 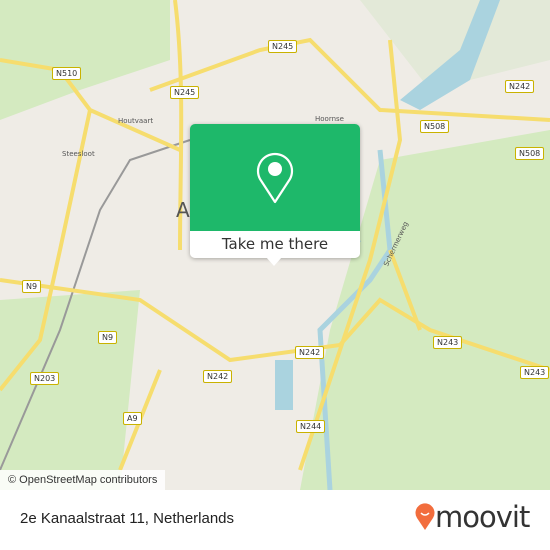 I want to click on take-me-there-button: Take me there, so click(x=275, y=244).